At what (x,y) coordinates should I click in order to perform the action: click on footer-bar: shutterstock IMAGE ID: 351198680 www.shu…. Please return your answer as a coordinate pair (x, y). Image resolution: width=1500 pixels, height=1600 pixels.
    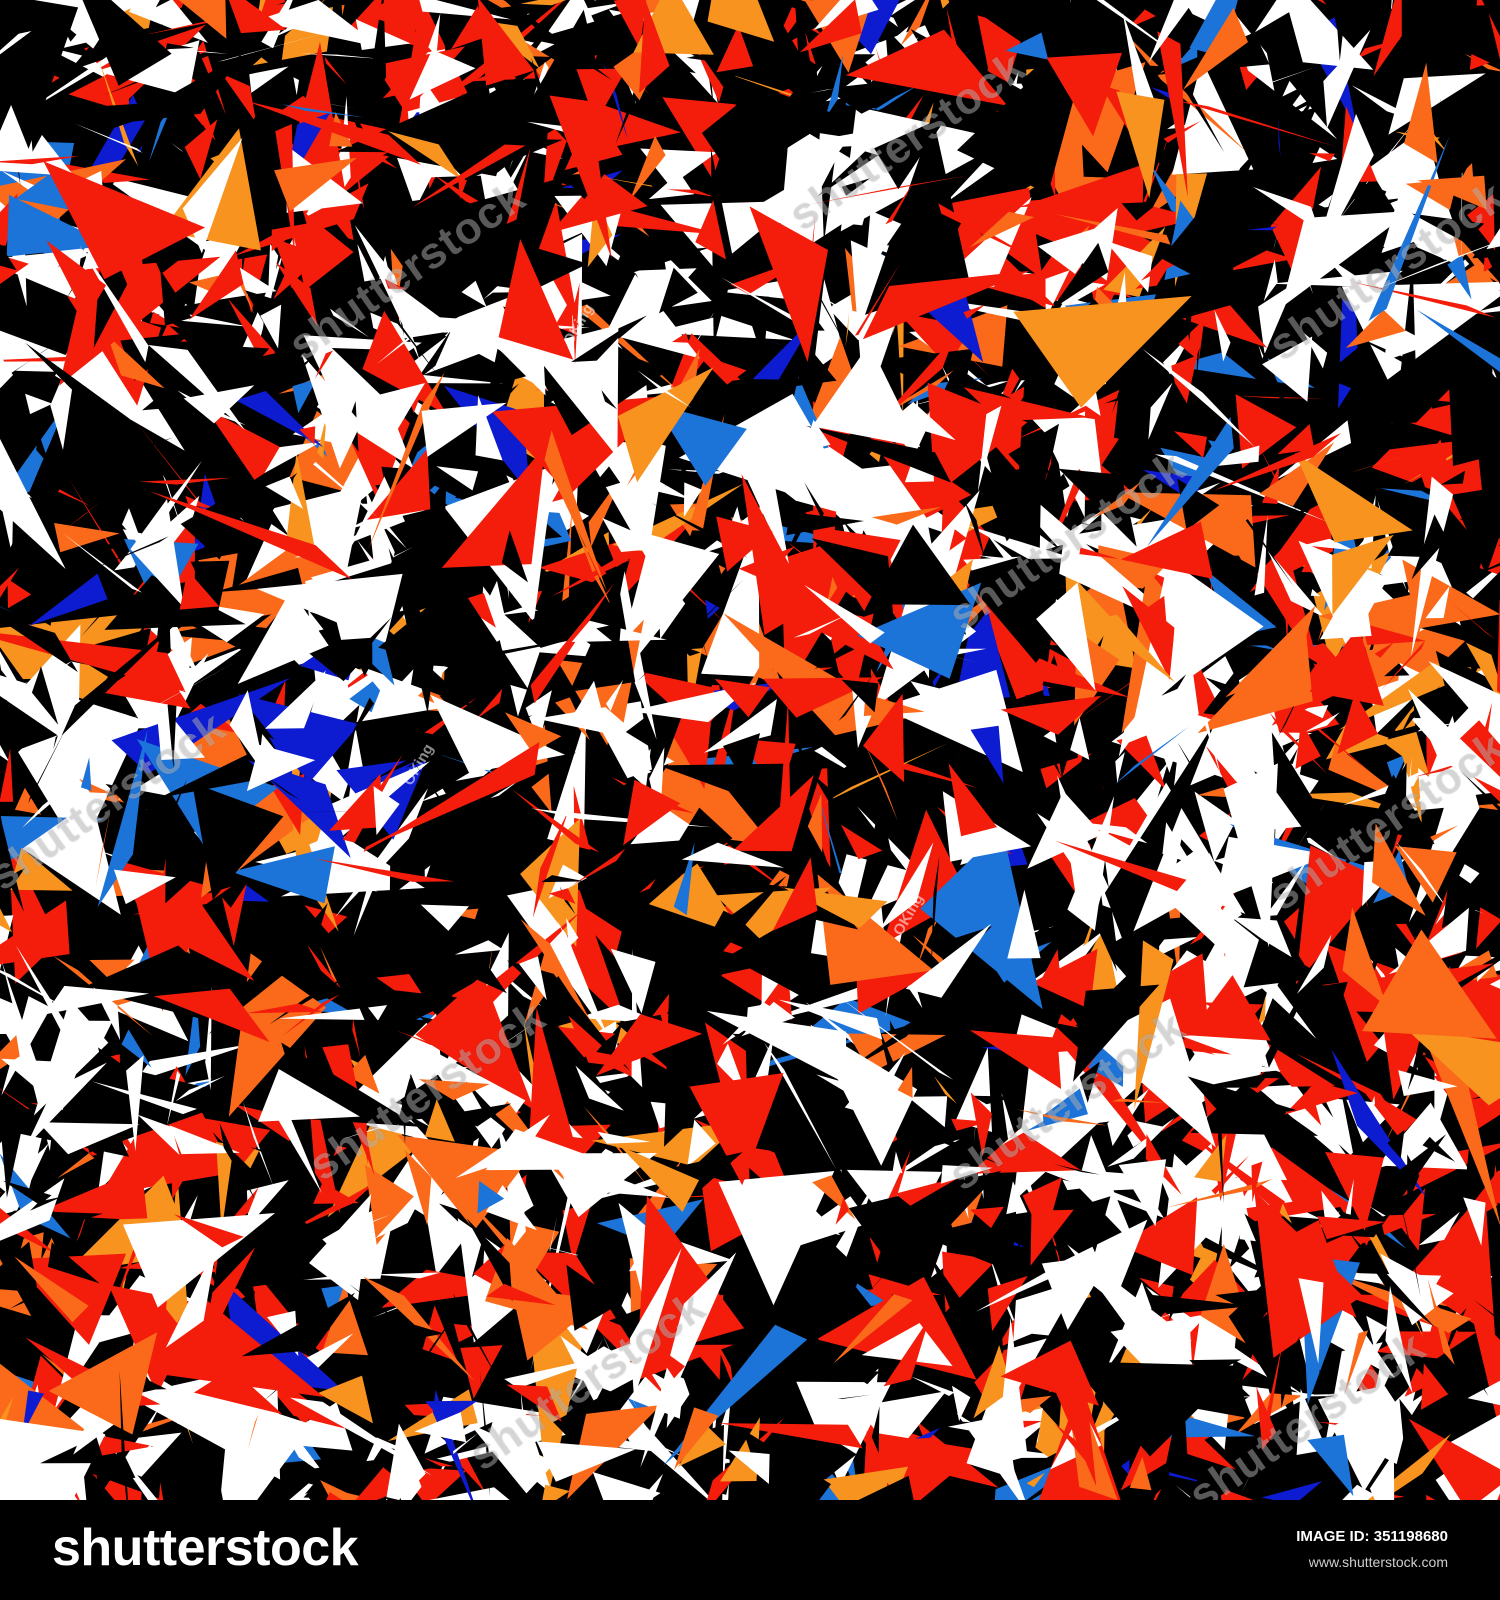
    Looking at the image, I should click on (750, 1550).